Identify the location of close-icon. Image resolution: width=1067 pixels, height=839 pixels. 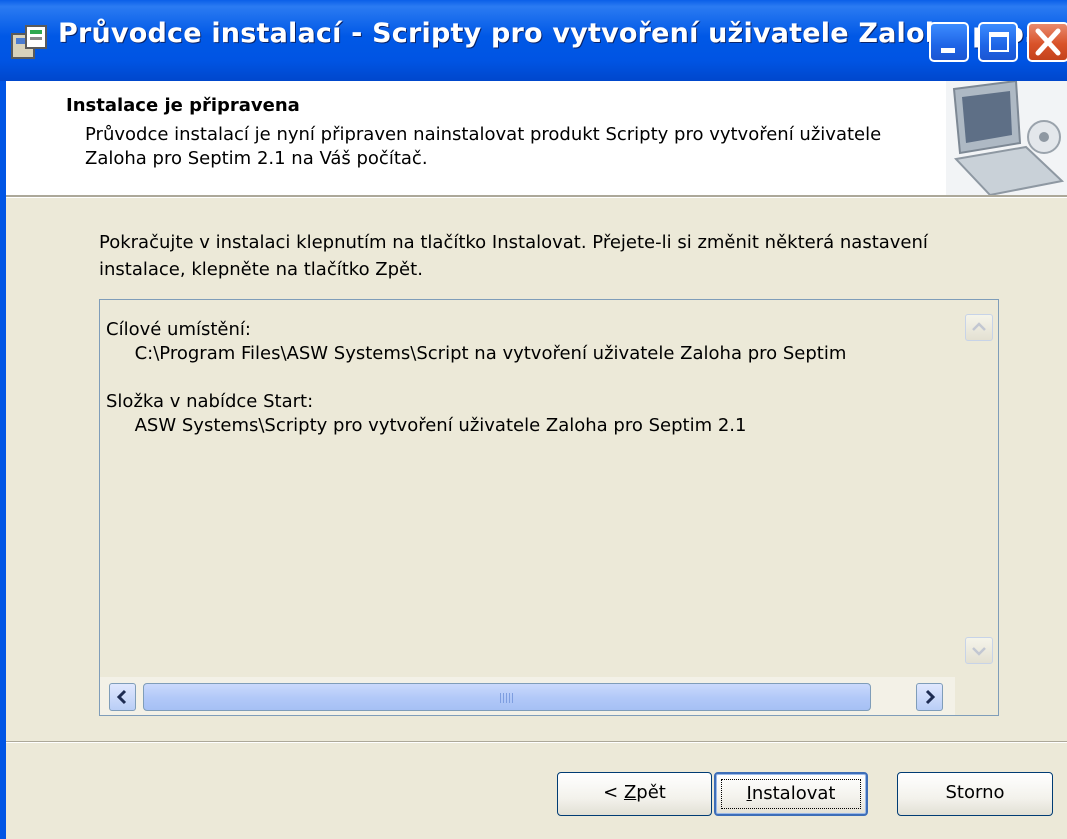
(1048, 42).